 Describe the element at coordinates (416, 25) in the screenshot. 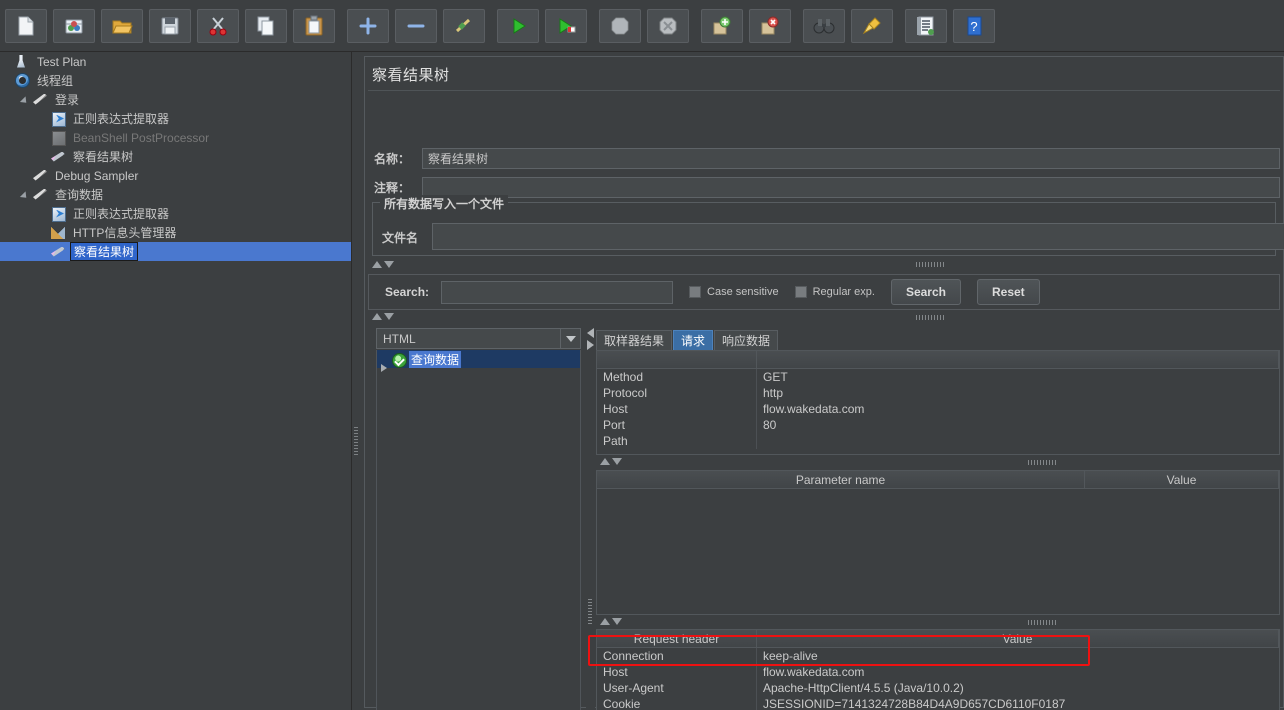

I see `collapse-all-button` at that location.